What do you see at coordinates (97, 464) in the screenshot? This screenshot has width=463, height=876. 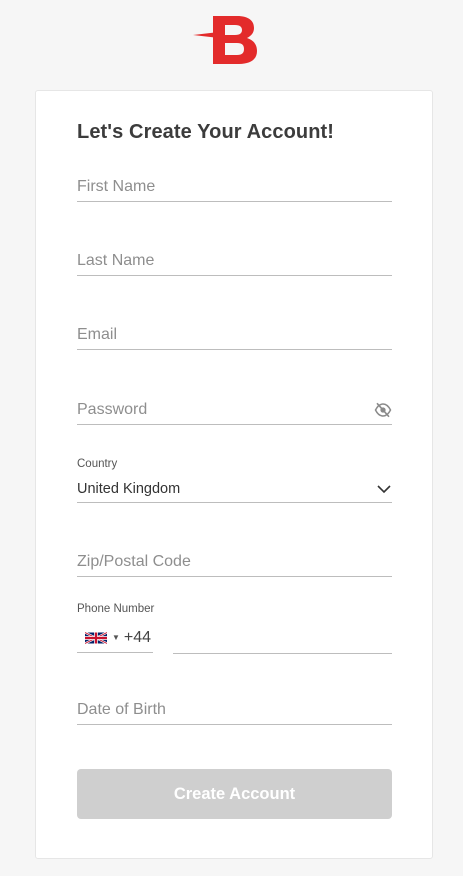 I see `country-label: Country` at bounding box center [97, 464].